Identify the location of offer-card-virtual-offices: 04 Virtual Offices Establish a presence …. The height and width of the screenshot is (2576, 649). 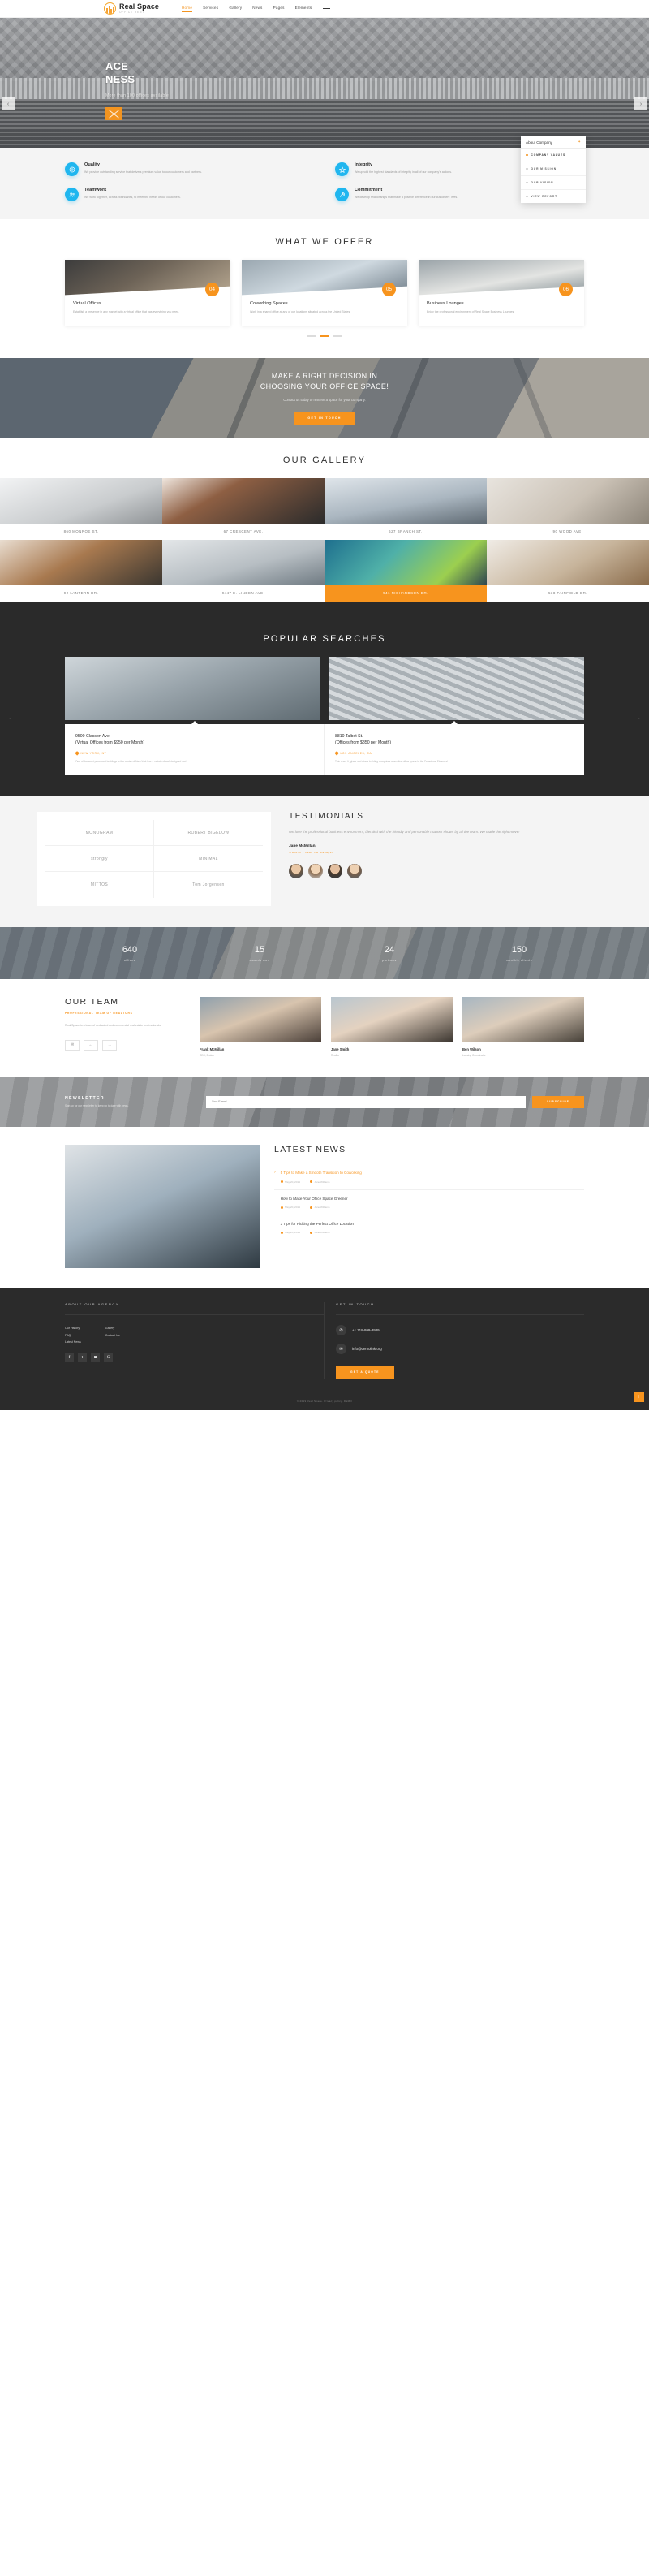
(147, 293).